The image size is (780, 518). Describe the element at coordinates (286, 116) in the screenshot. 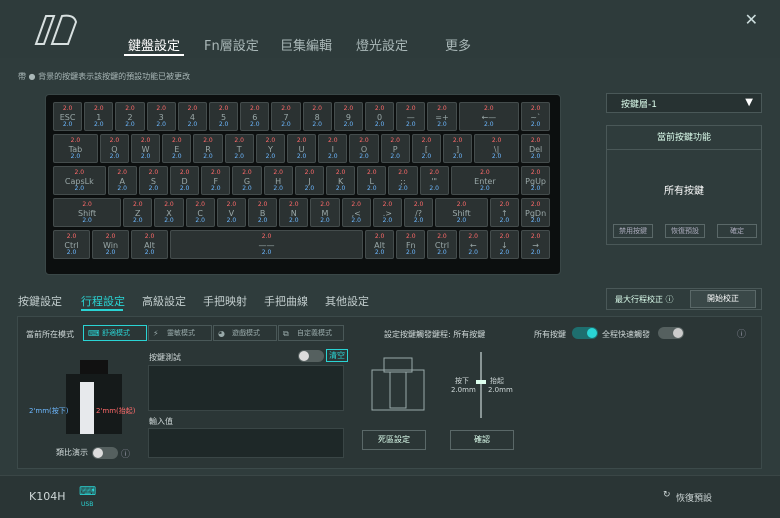

I see `key: 2.0 7 2.0` at that location.